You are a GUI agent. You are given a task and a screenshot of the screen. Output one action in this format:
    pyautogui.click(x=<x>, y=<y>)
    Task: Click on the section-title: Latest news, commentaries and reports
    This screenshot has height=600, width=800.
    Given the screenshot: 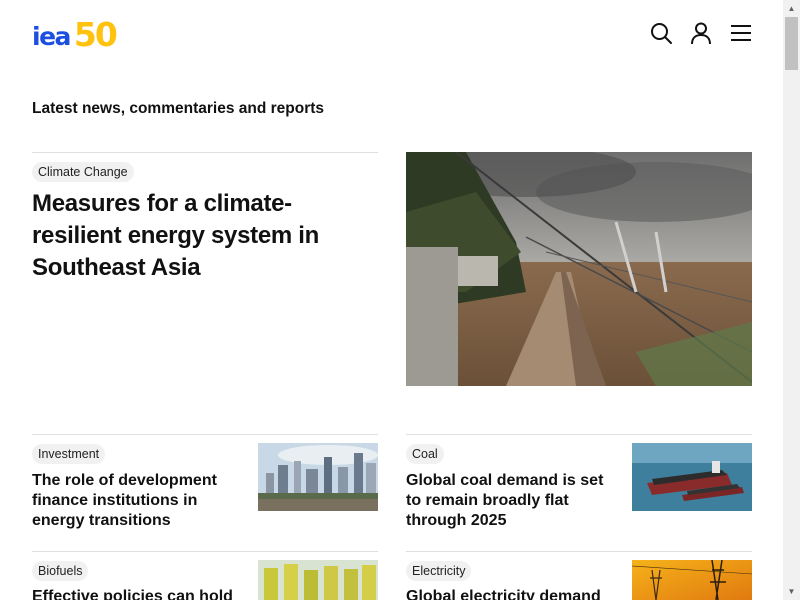 What is the action you would take?
    pyautogui.click(x=178, y=108)
    